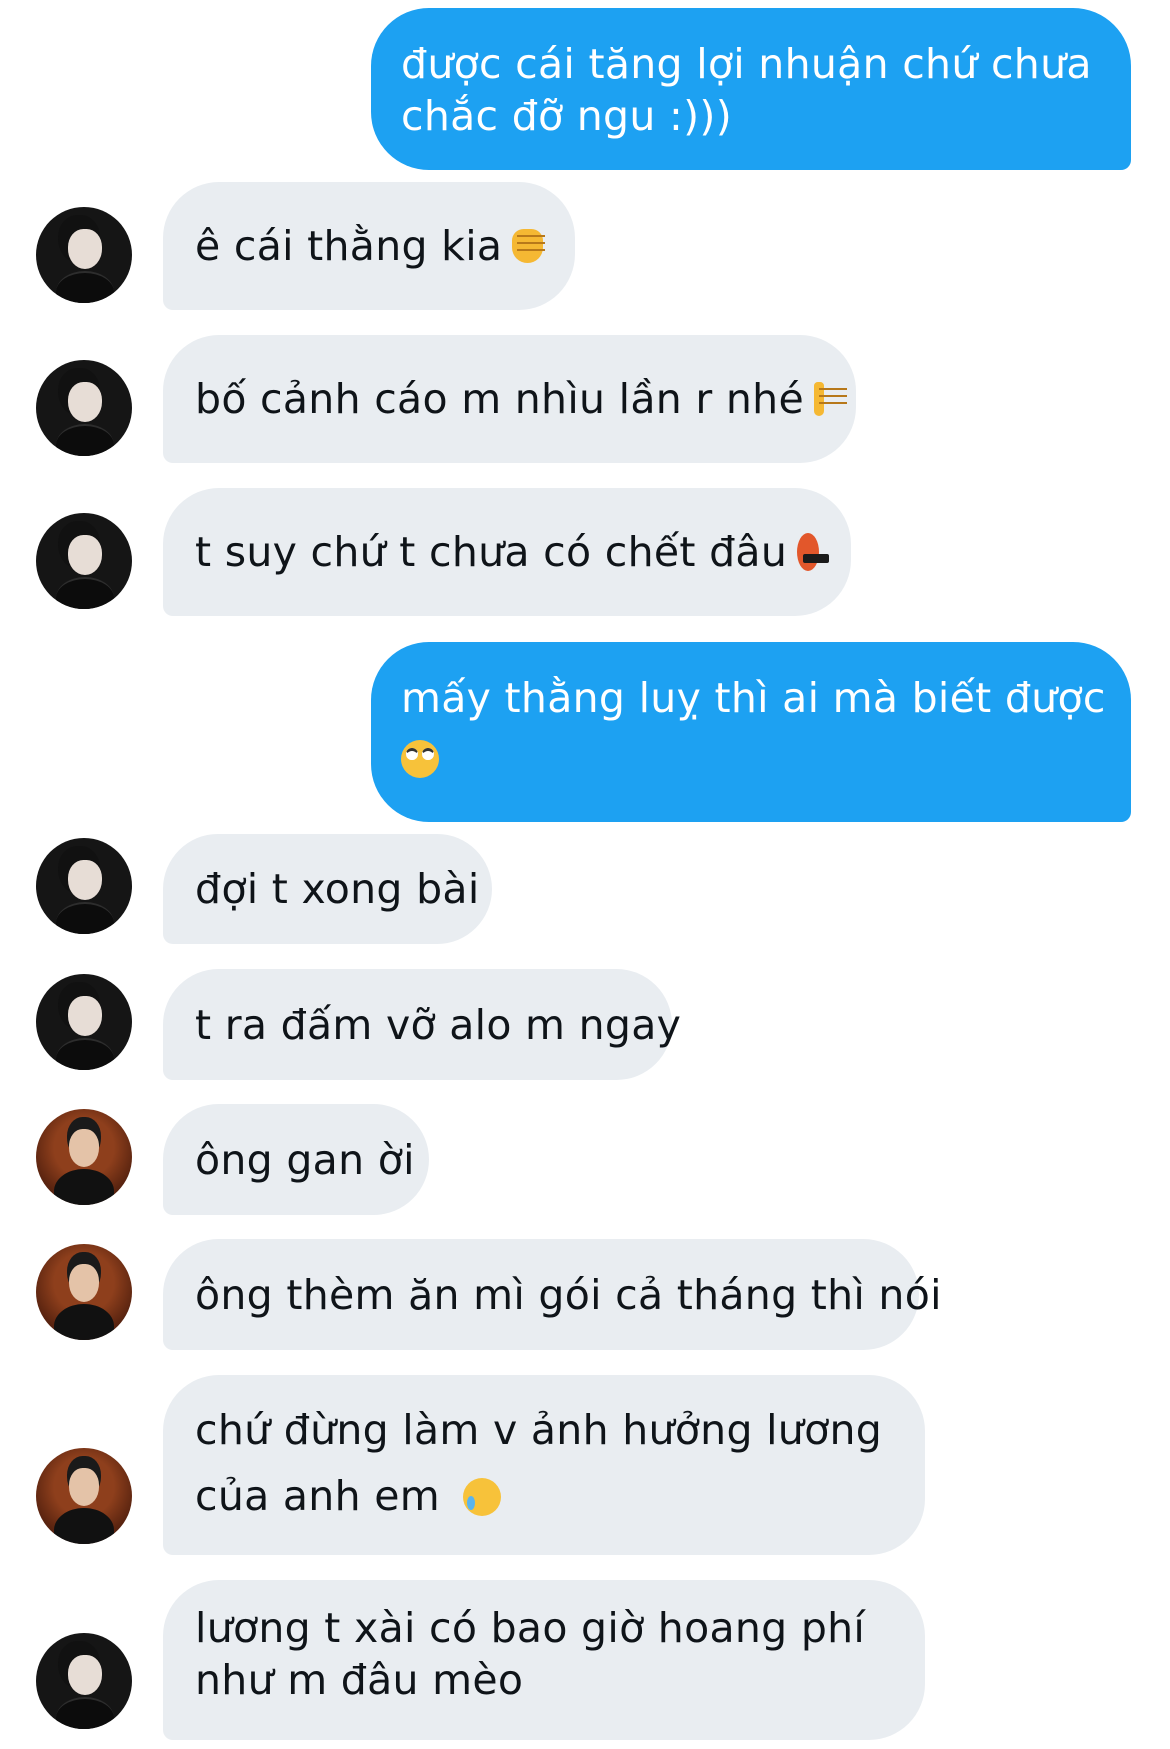 The height and width of the screenshot is (1749, 1170). I want to click on message-text: ông thèm ăn mì gói cả tháng thì nói, so click(568, 1294).